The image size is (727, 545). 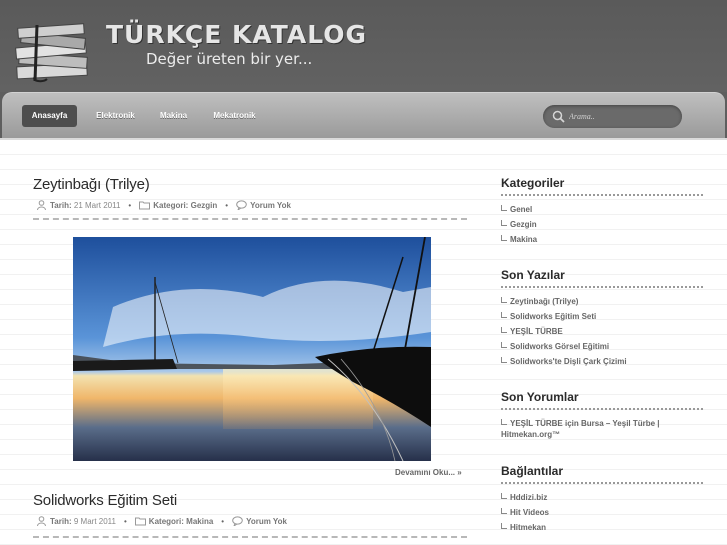 I want to click on recent-post-item: YEŞİL TÜRBE, so click(x=601, y=331).